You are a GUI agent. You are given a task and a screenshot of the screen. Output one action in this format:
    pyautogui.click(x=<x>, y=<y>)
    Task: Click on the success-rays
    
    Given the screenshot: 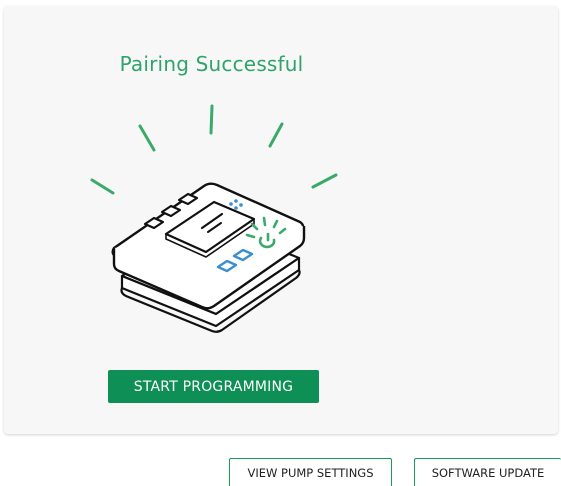 What is the action you would take?
    pyautogui.click(x=214, y=149)
    